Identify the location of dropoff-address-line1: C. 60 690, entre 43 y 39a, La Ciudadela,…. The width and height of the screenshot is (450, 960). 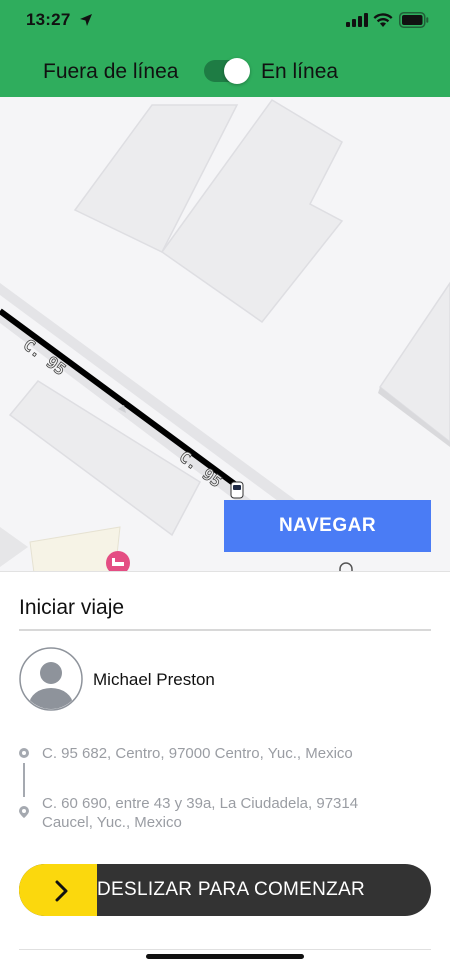
(200, 803).